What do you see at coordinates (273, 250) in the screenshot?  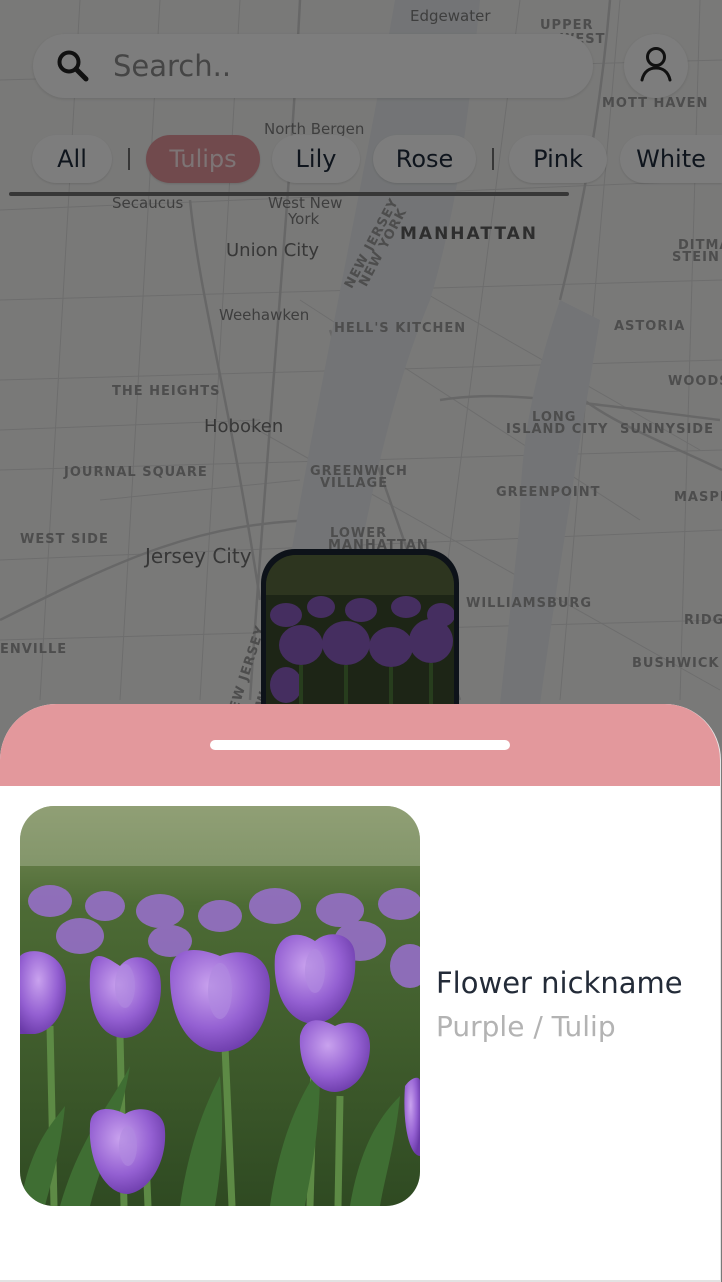 I see `map-label: Union City` at bounding box center [273, 250].